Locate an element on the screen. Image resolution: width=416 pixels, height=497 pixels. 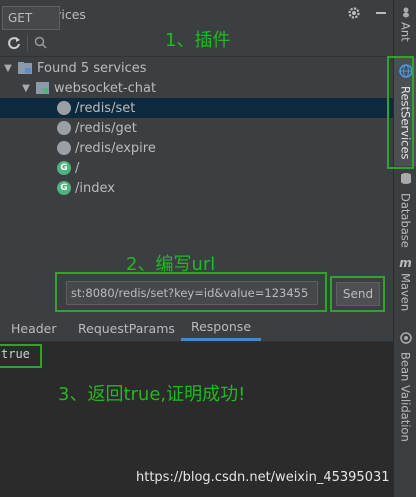
side-tab-label: Ant is located at coordinates (405, 32).